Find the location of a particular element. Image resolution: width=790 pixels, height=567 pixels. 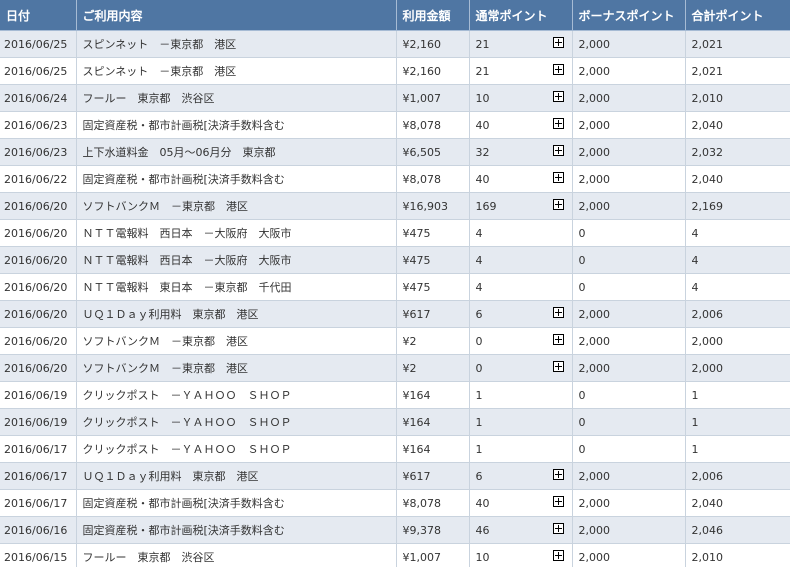

description-cell-text: 上下水道料金 05月～06月分 東京都 is located at coordinates (179, 152).